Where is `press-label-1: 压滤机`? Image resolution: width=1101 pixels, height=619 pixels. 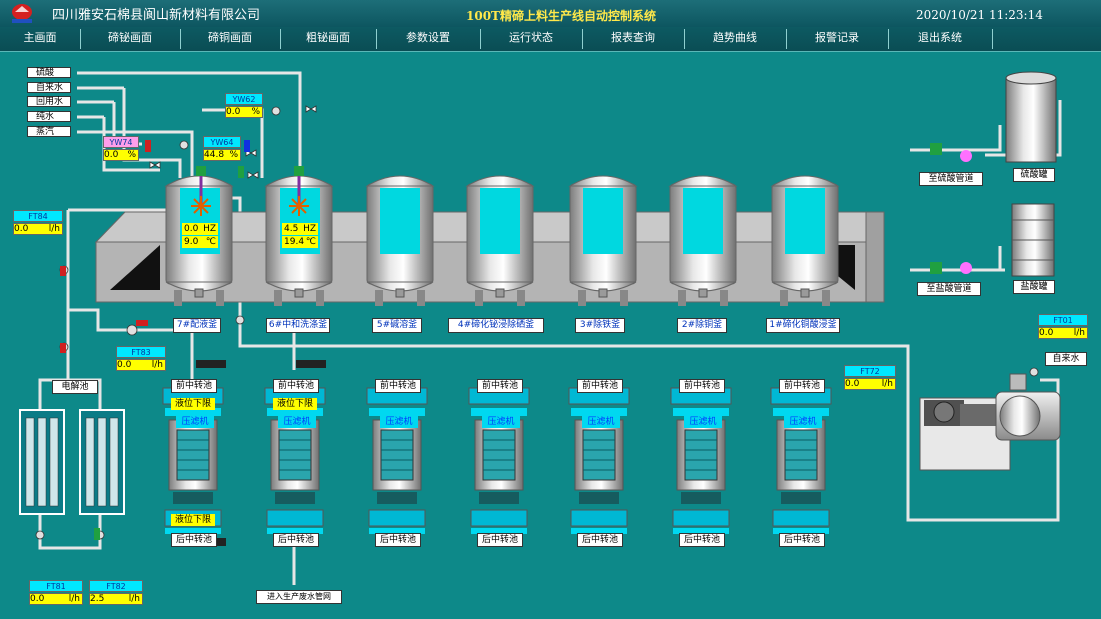
press-label-1: 压滤机 is located at coordinates (195, 422).